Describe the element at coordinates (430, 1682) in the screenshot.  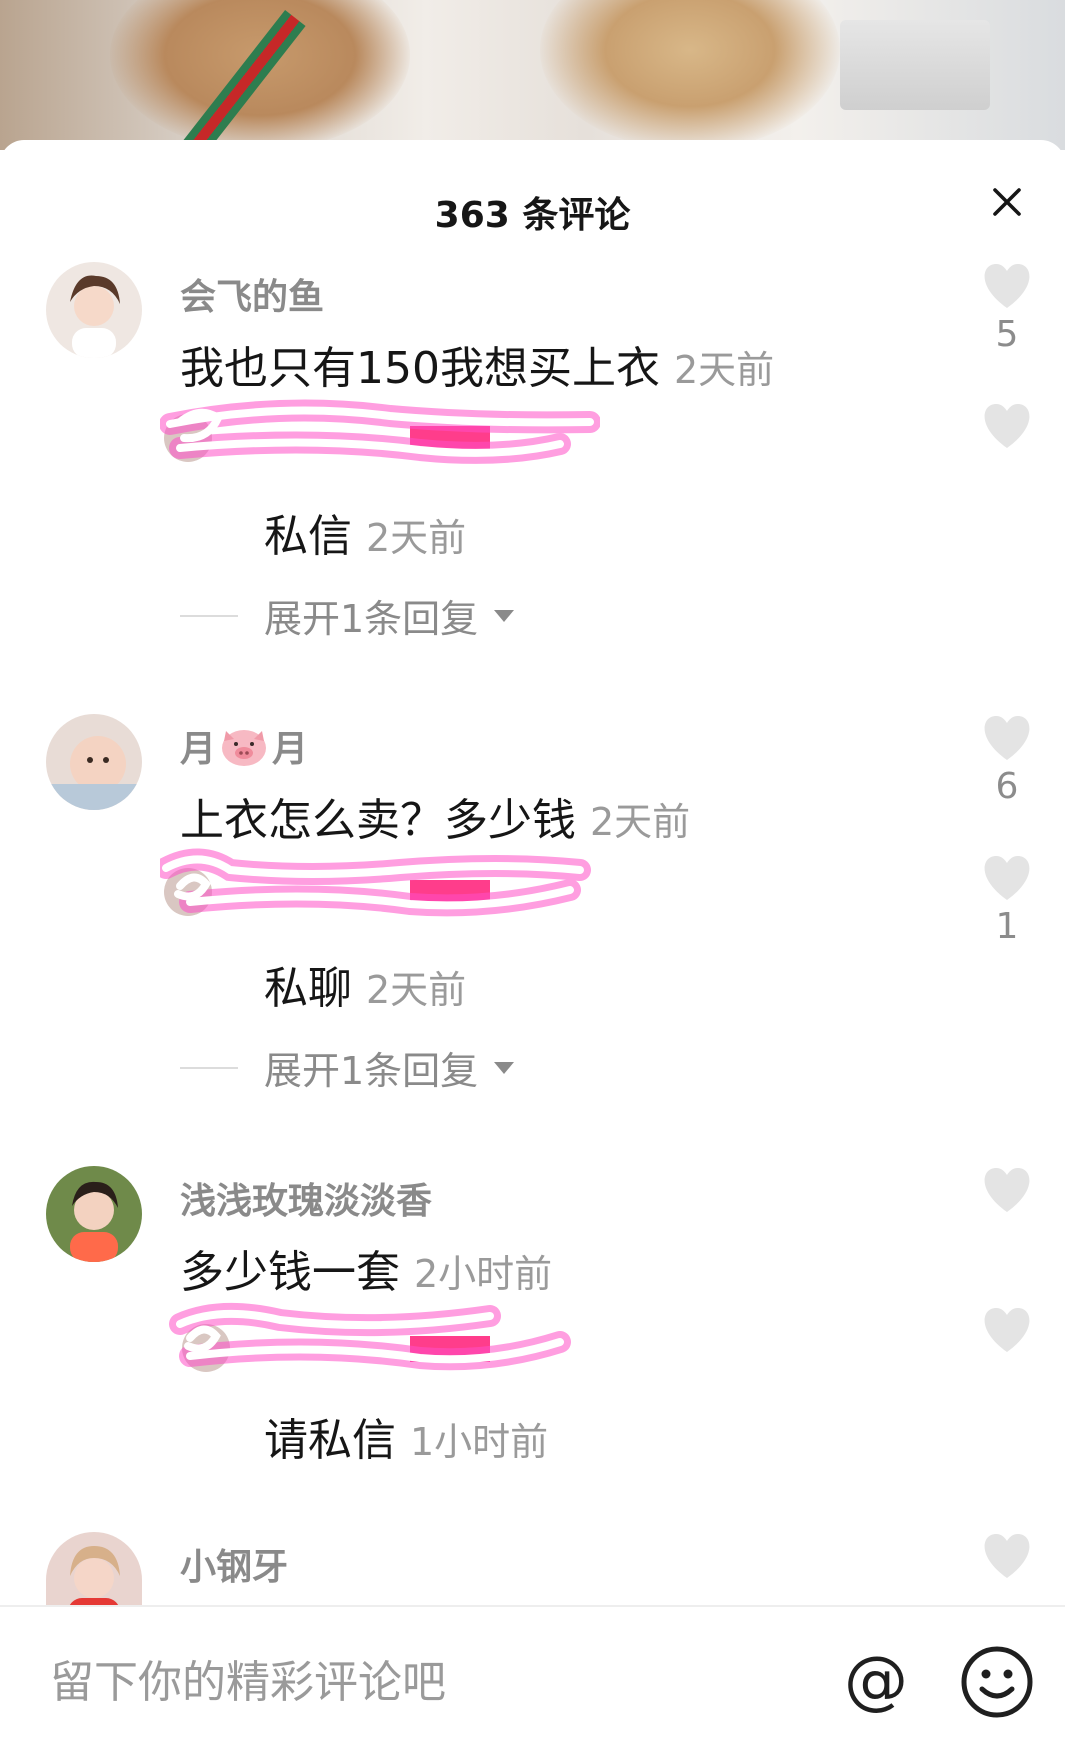
I see `comment-input` at that location.